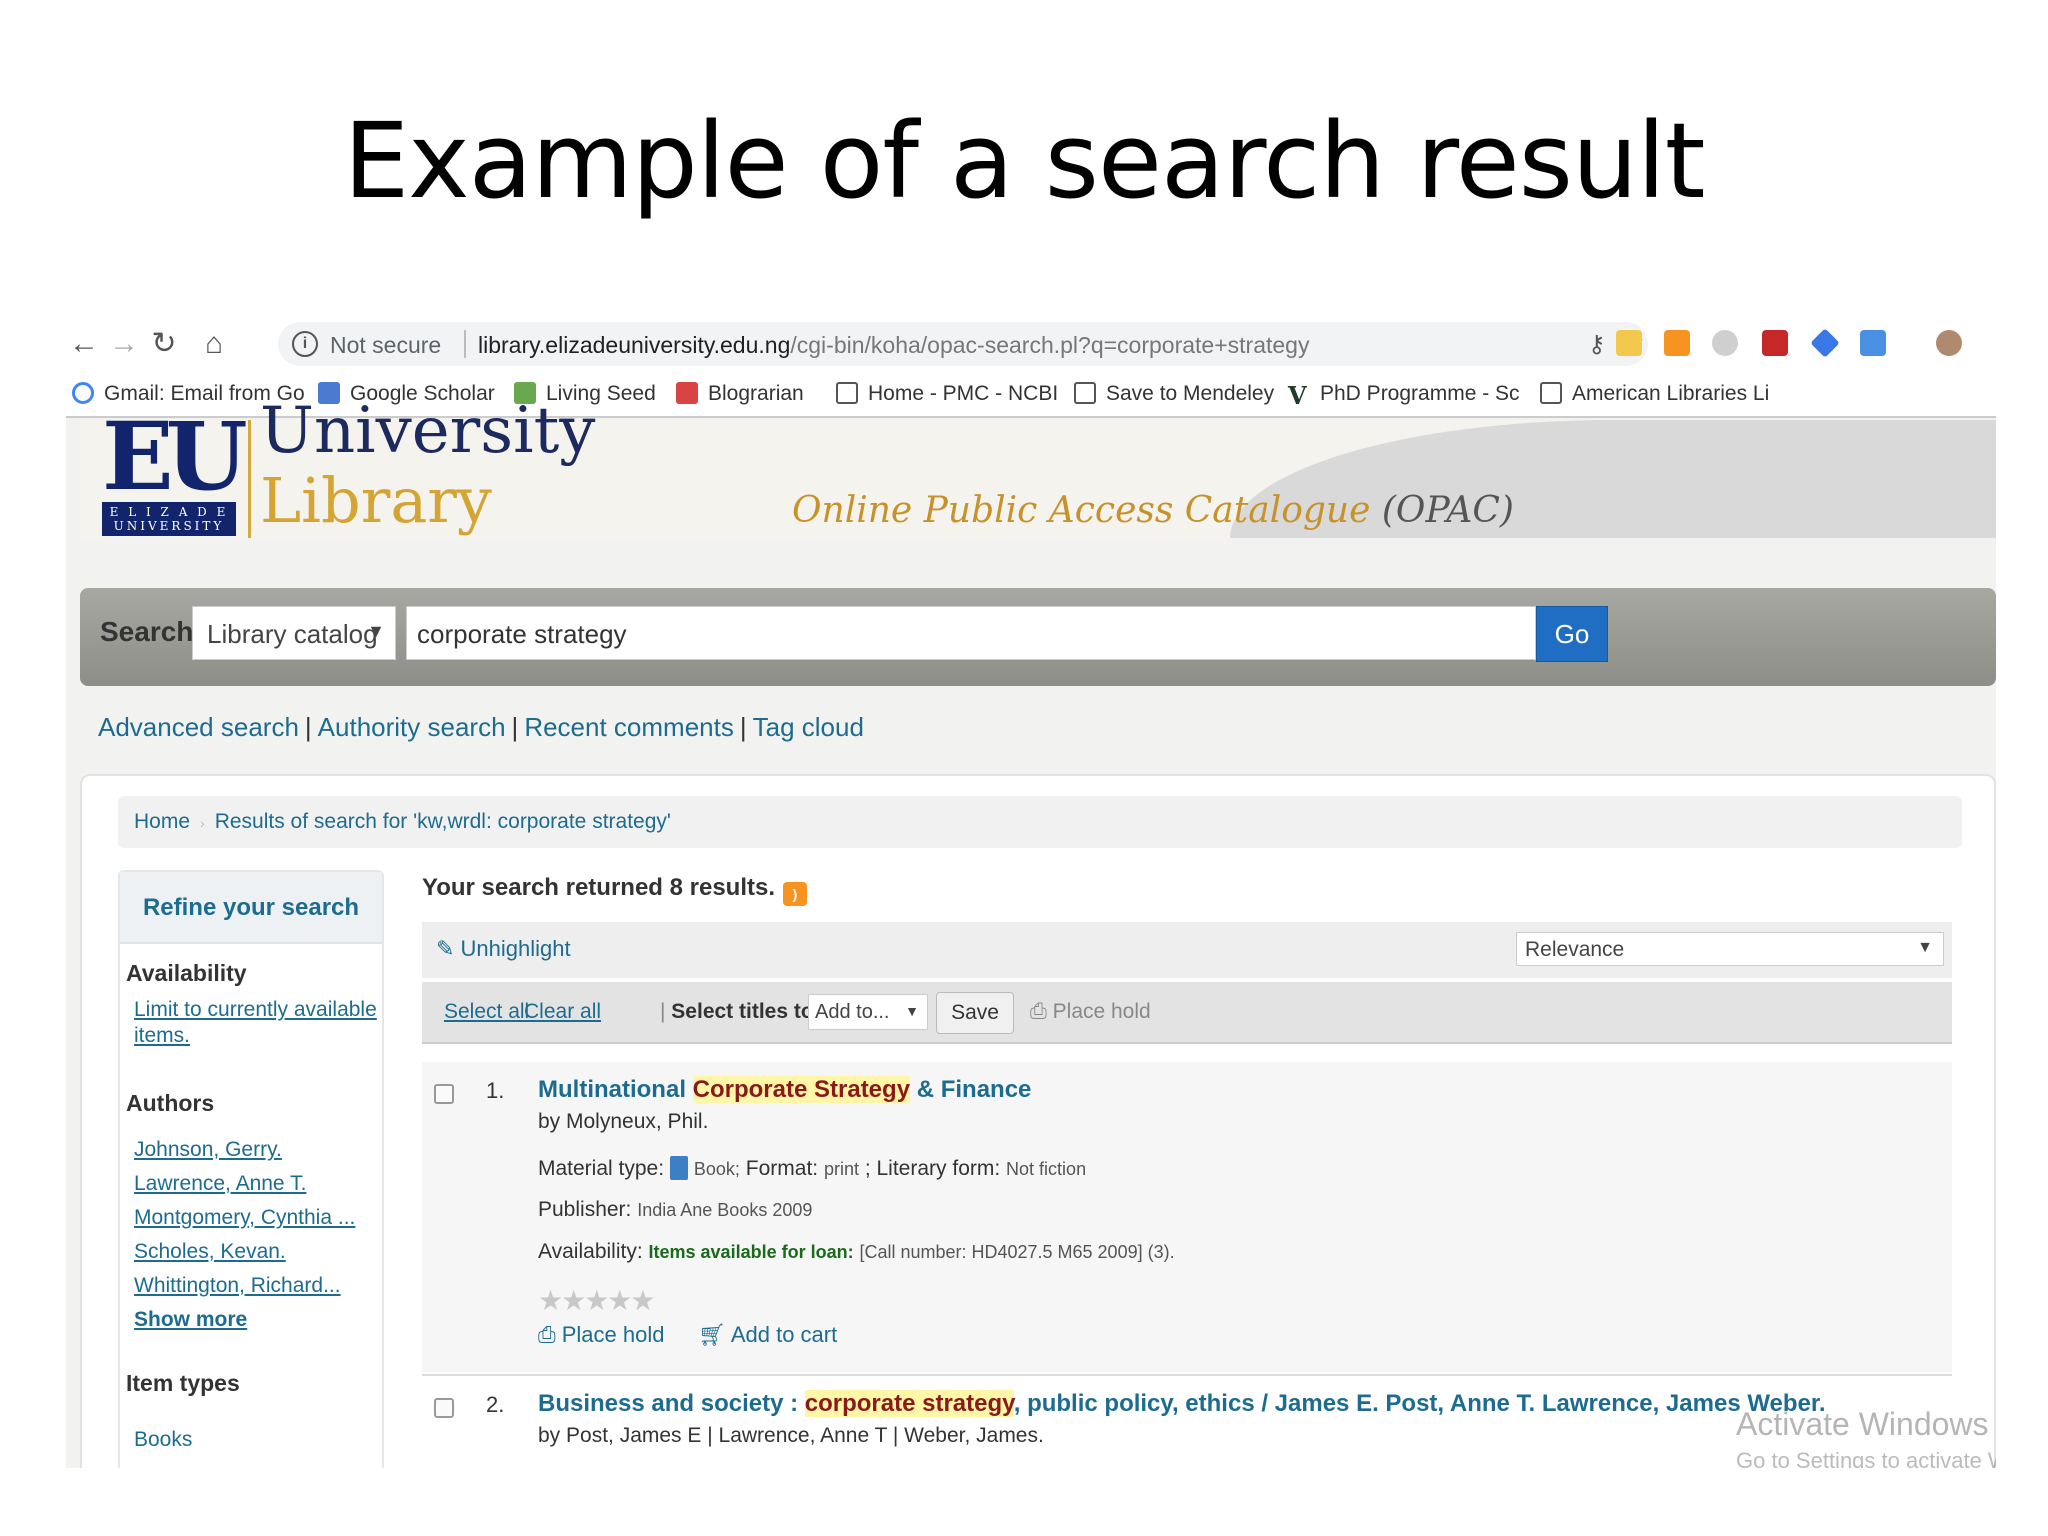  What do you see at coordinates (1949, 343) in the screenshot?
I see `profile-avatar` at bounding box center [1949, 343].